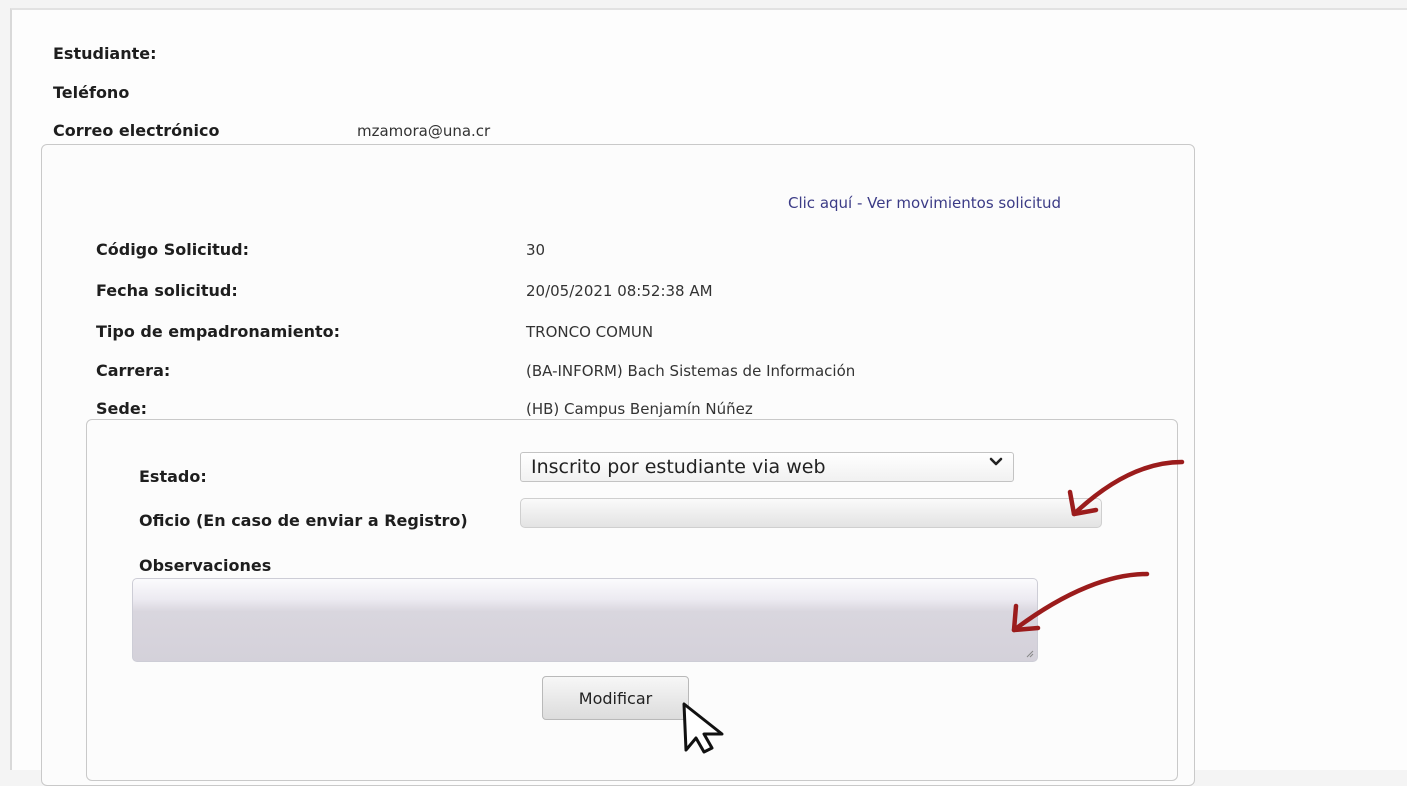  I want to click on oficio-label: Oficio (En caso de enviar a Registro), so click(303, 520).